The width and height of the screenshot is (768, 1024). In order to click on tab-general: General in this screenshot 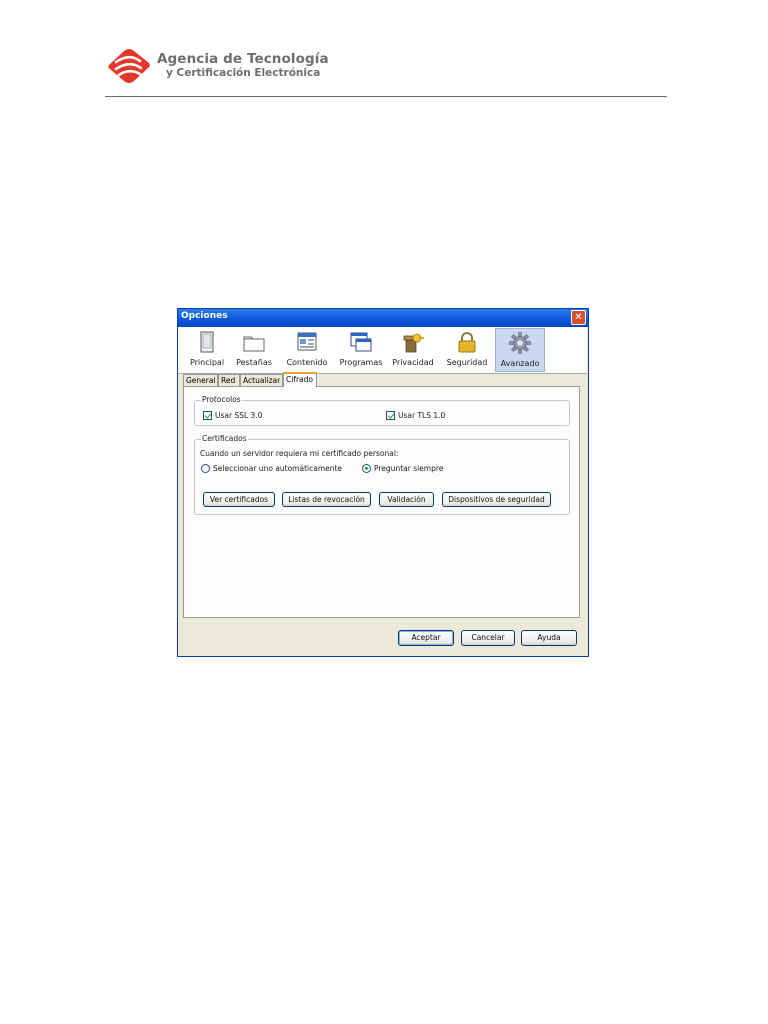, I will do `click(200, 380)`.